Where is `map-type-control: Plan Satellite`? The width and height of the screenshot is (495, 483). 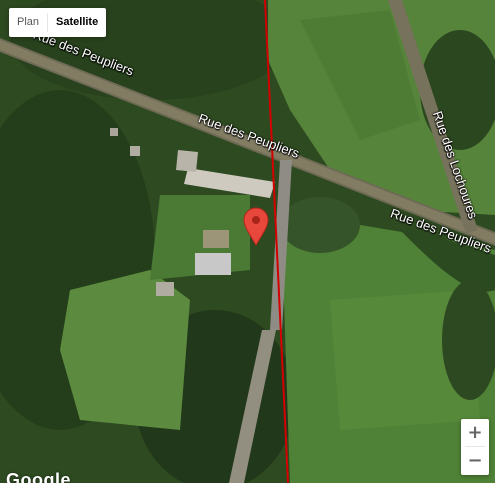 map-type-control: Plan Satellite is located at coordinates (58, 22).